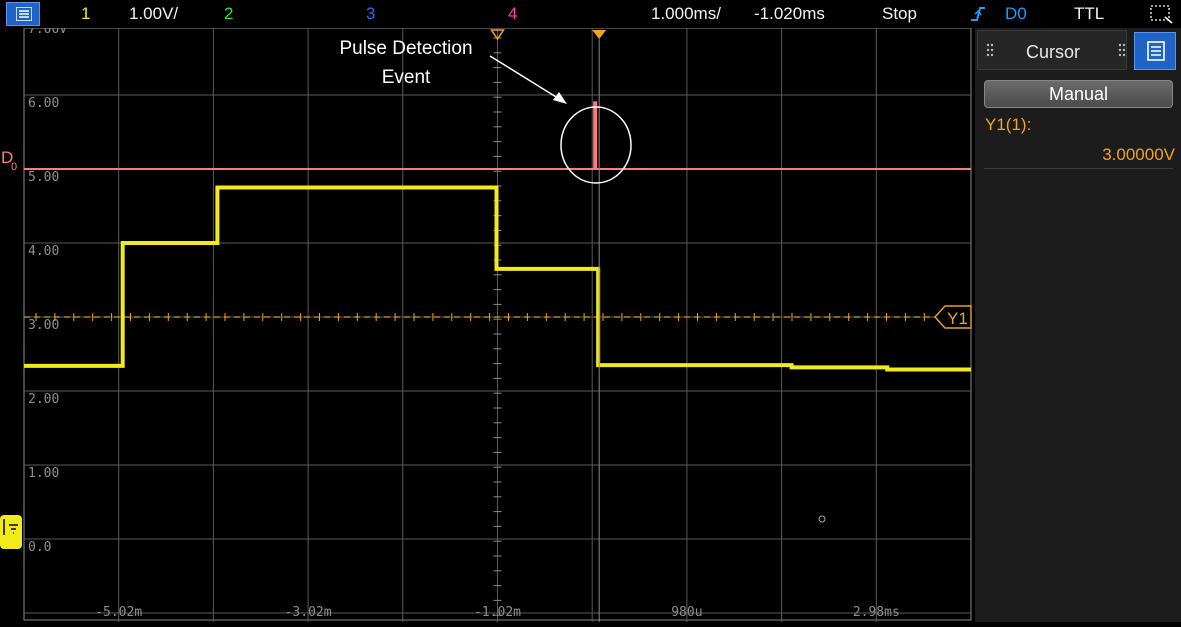 This screenshot has width=1181, height=627. What do you see at coordinates (43, 177) in the screenshot?
I see `y-axis-label: 5.00` at bounding box center [43, 177].